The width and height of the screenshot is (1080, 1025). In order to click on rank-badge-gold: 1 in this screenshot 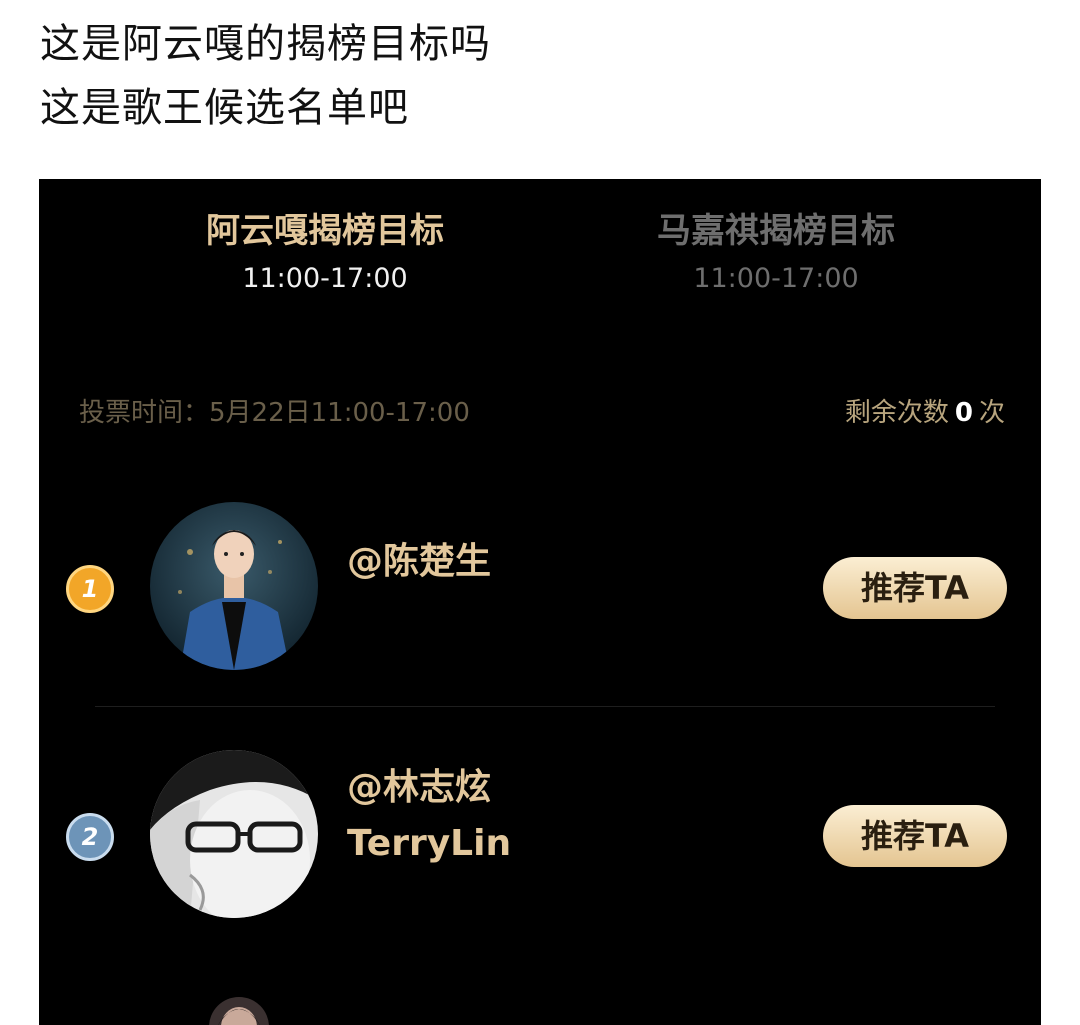, I will do `click(90, 589)`.